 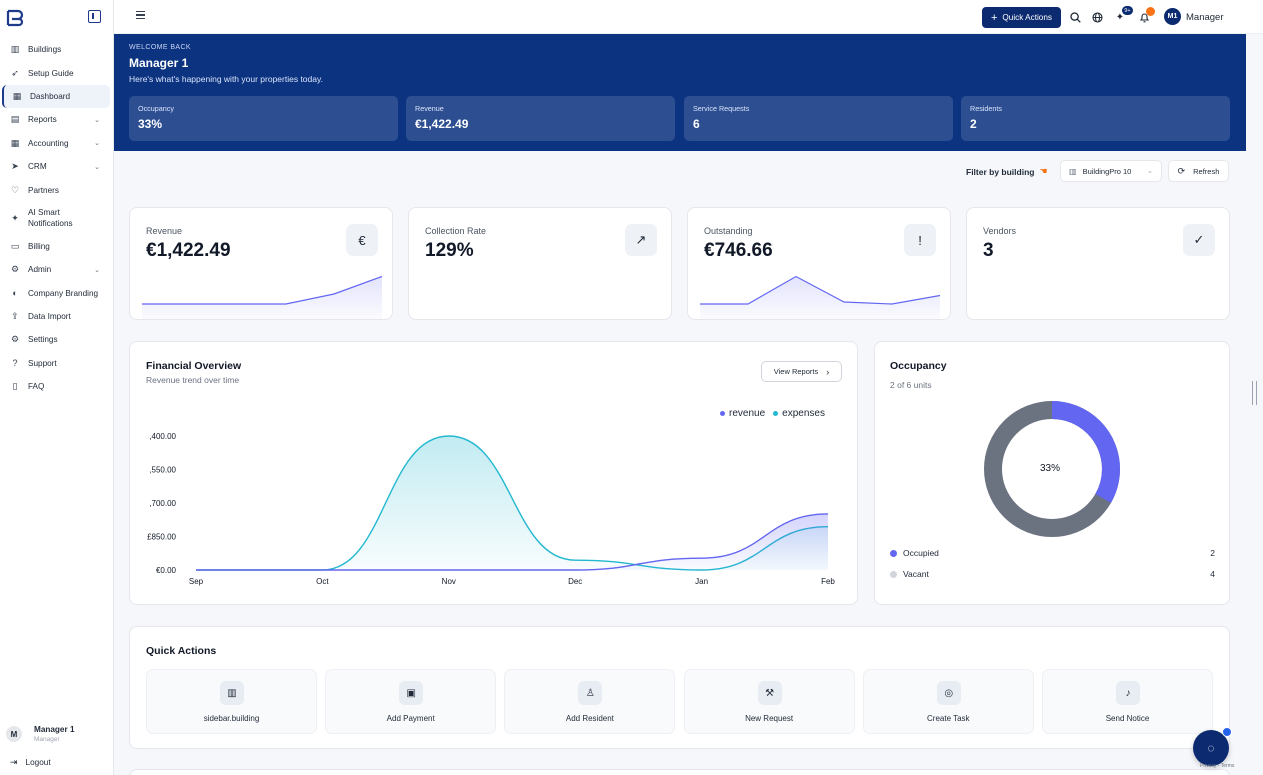 What do you see at coordinates (140, 15) in the screenshot?
I see `menu-icon` at bounding box center [140, 15].